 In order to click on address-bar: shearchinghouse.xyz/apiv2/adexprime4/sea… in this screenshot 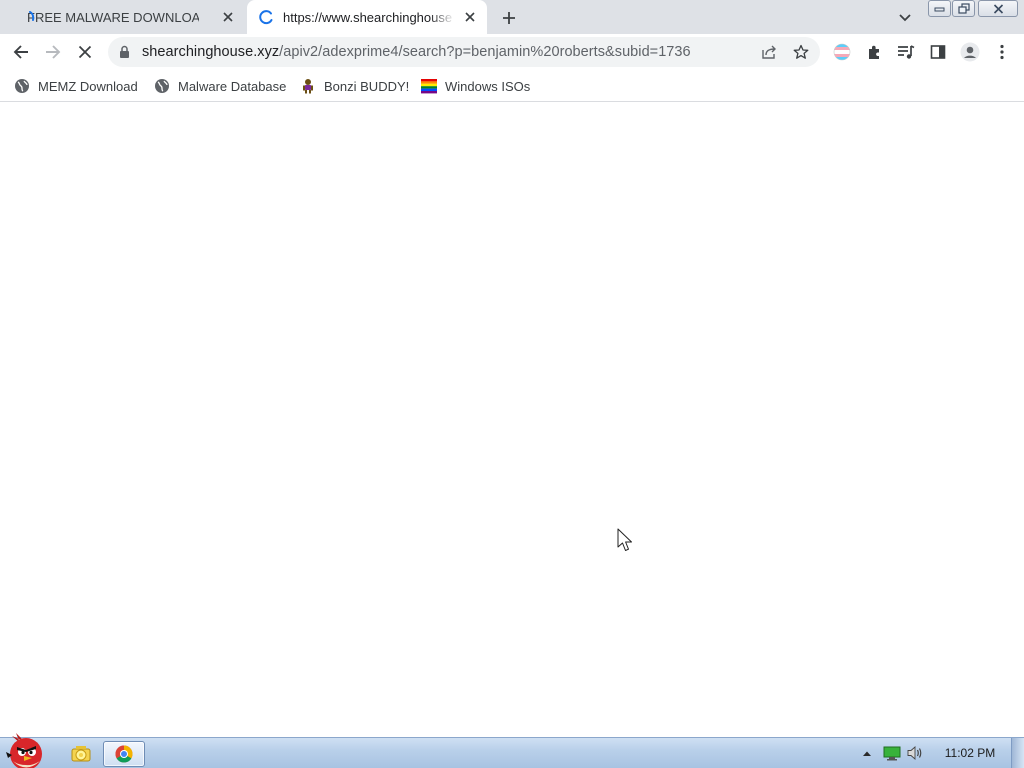, I will do `click(464, 52)`.